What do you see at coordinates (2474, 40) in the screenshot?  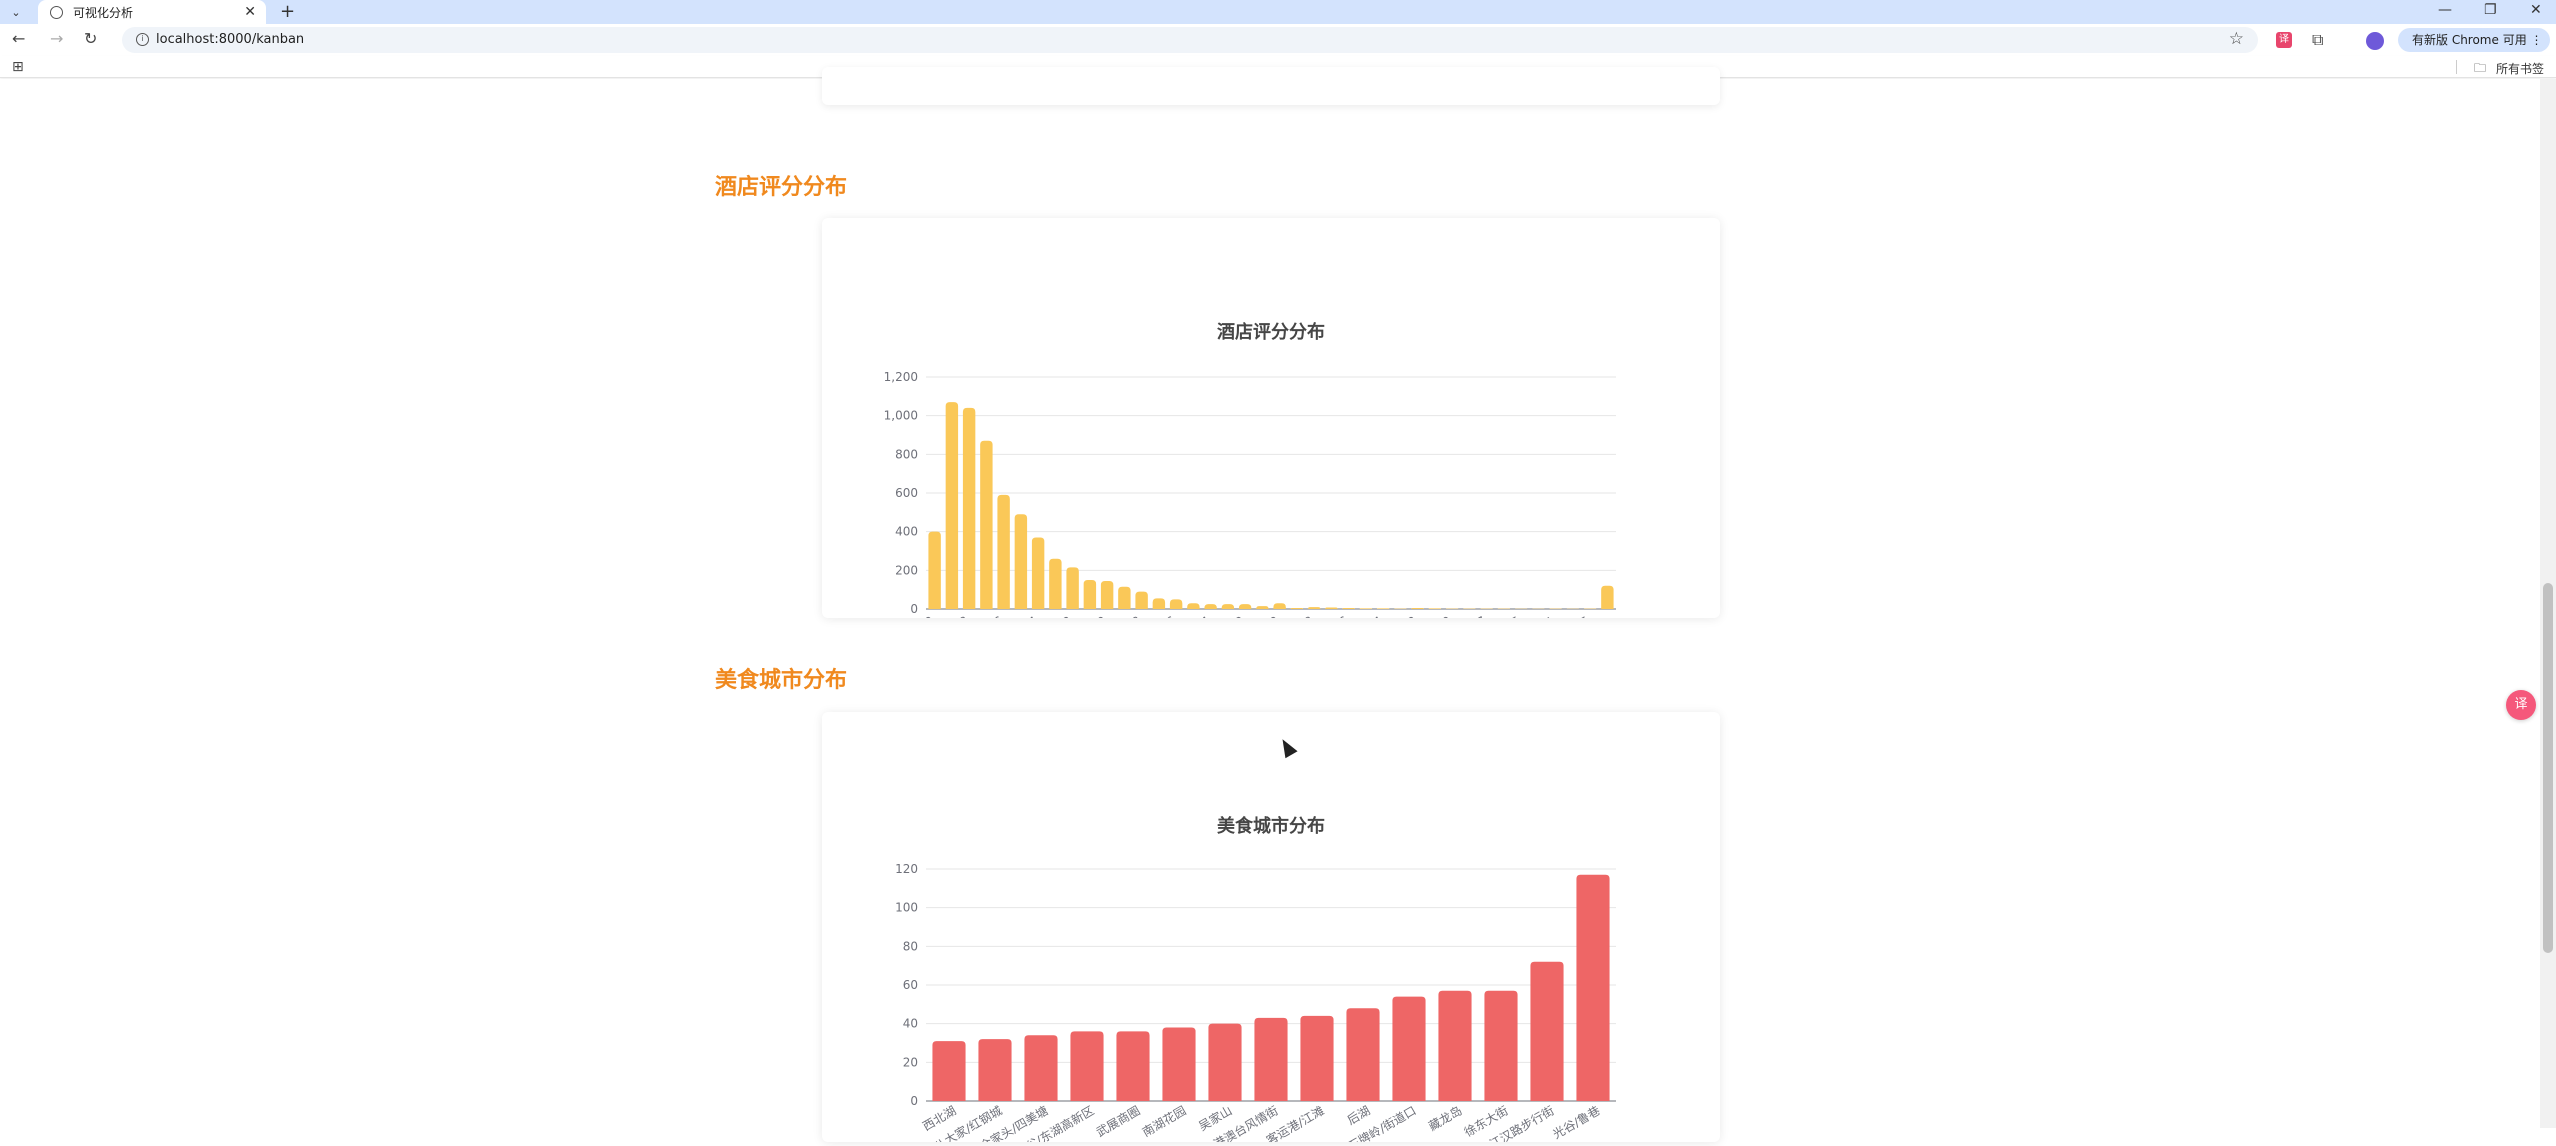 I see `update-chrome-button: 有新版 Chrome 可用 ⋮` at bounding box center [2474, 40].